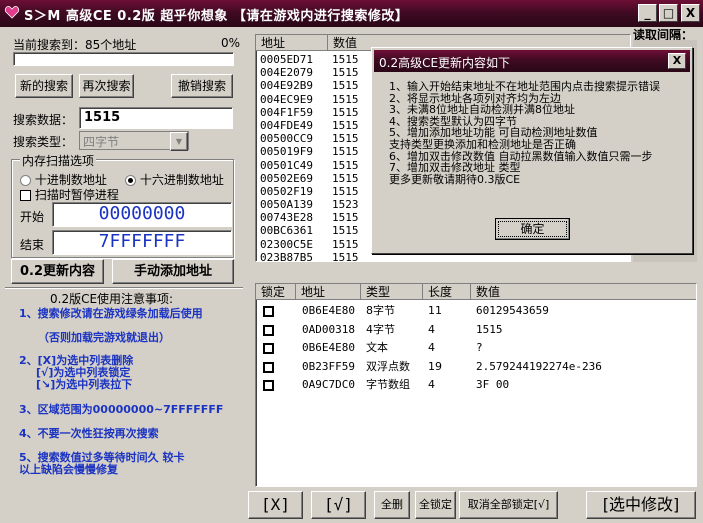 The width and height of the screenshot is (703, 523). Describe the element at coordinates (286, 139) in the screenshot. I see `result-address: 00500CC9` at that location.